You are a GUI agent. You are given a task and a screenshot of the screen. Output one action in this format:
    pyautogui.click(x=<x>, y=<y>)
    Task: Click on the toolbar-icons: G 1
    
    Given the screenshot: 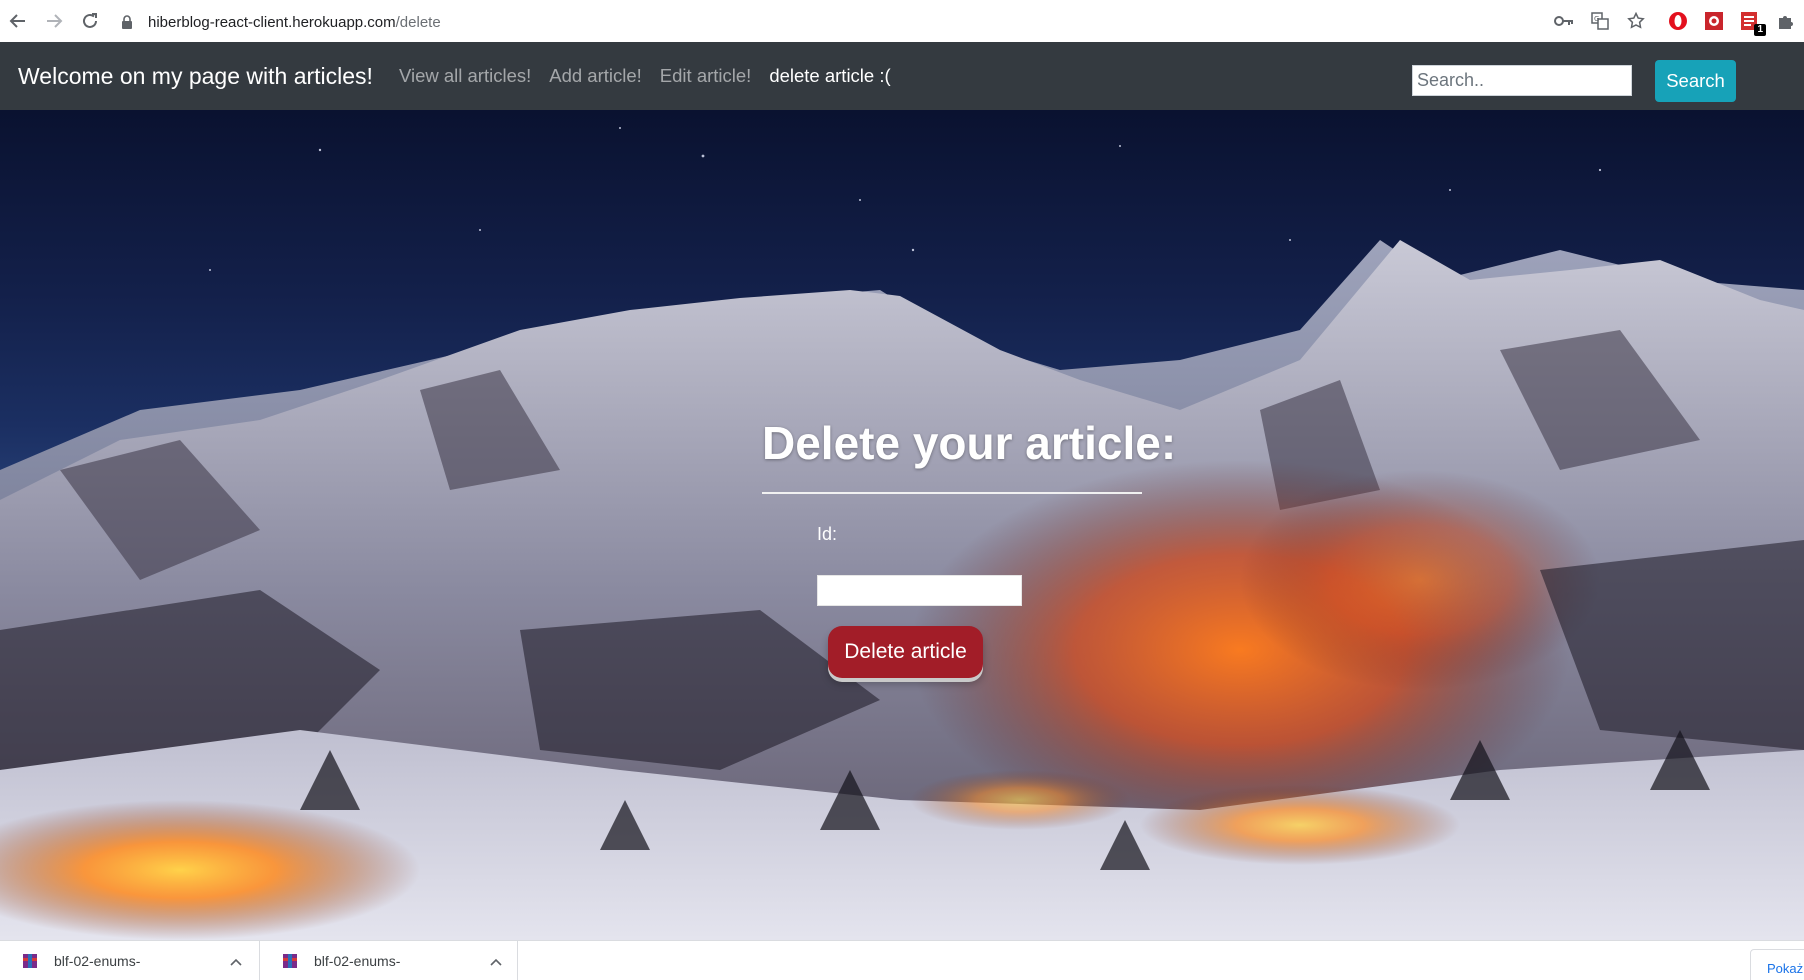 What is the action you would take?
    pyautogui.click(x=1675, y=21)
    